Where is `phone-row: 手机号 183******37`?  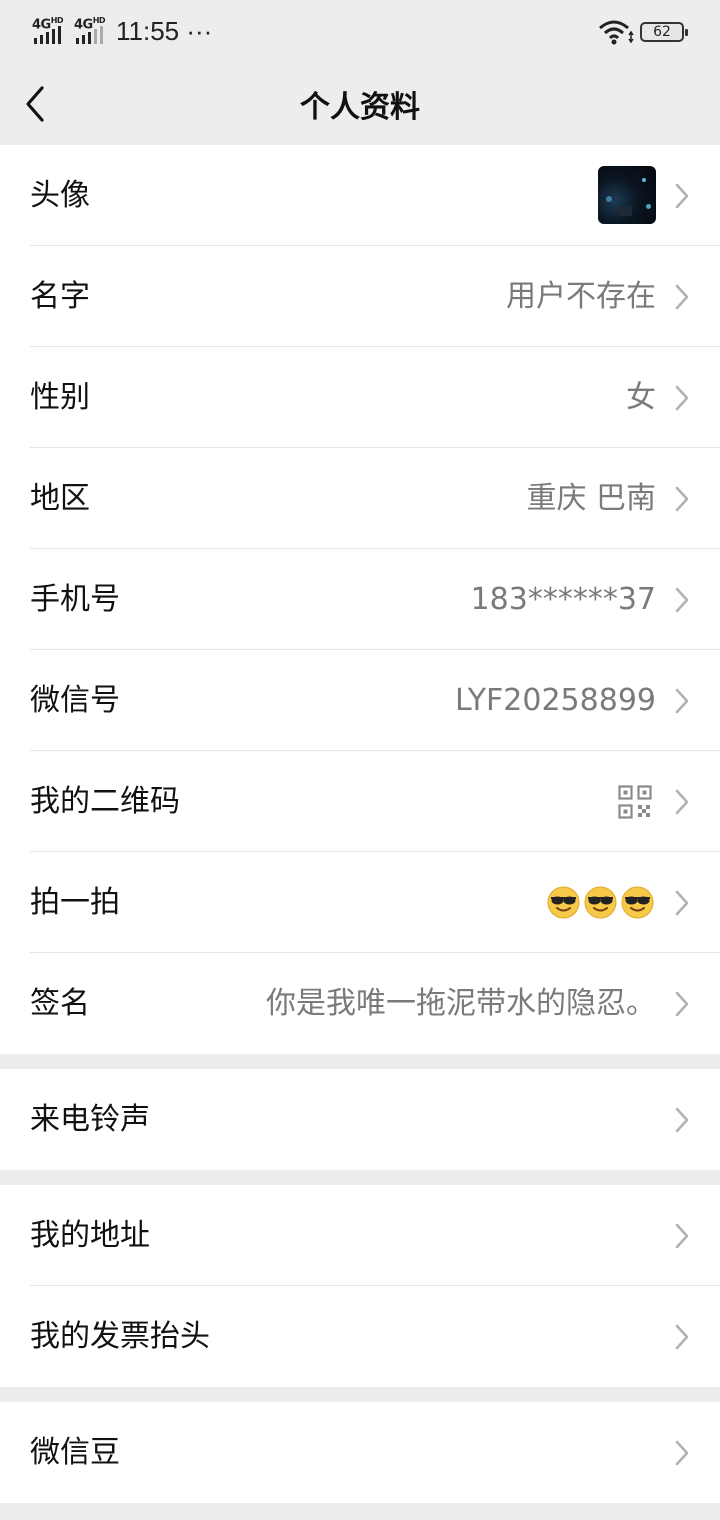
phone-row: 手机号 183******37 is located at coordinates (360, 599).